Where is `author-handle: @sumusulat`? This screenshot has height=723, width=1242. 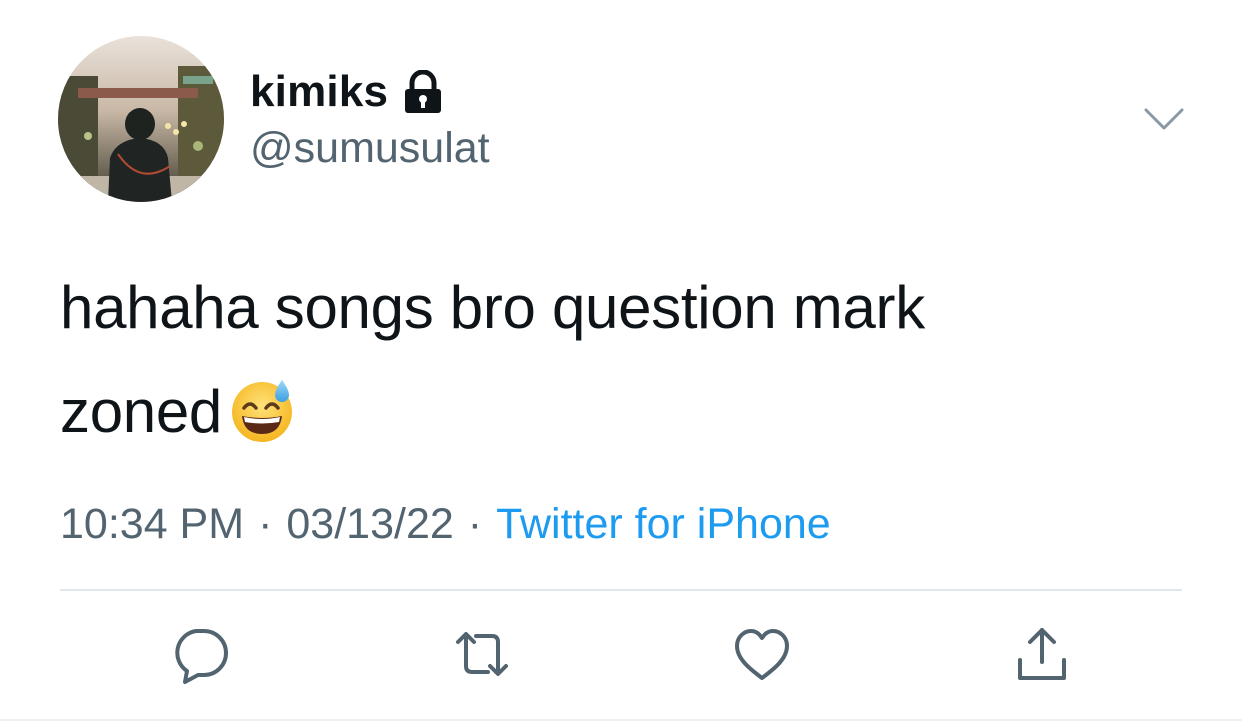 author-handle: @sumusulat is located at coordinates (370, 148).